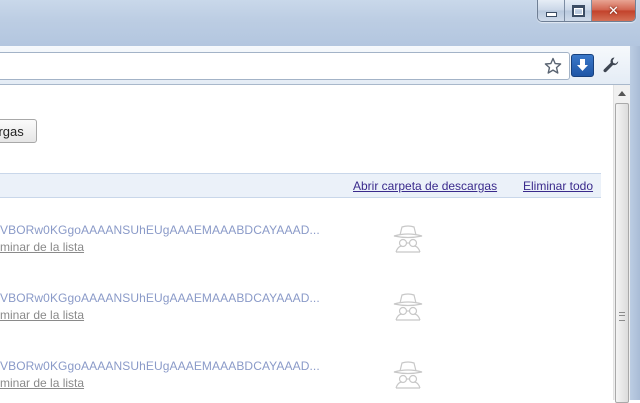  Describe the element at coordinates (553, 66) in the screenshot. I see `star-icon` at that location.